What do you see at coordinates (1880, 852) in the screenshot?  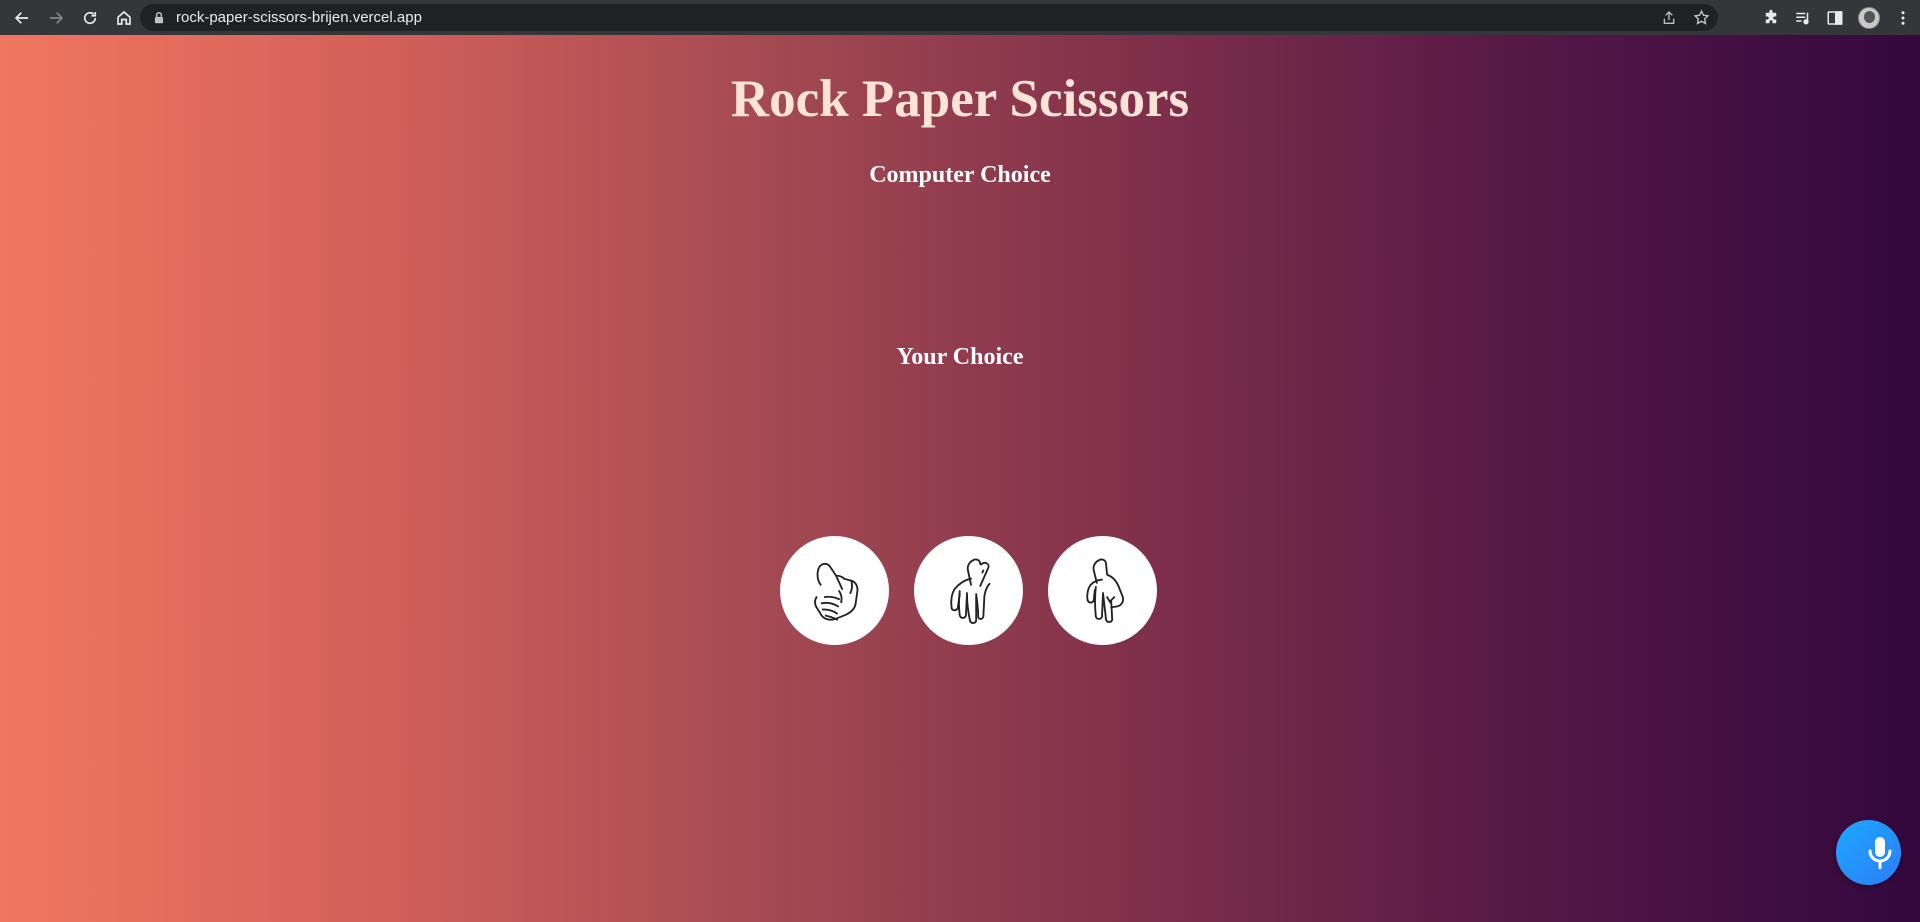 I see `microphone-icon` at bounding box center [1880, 852].